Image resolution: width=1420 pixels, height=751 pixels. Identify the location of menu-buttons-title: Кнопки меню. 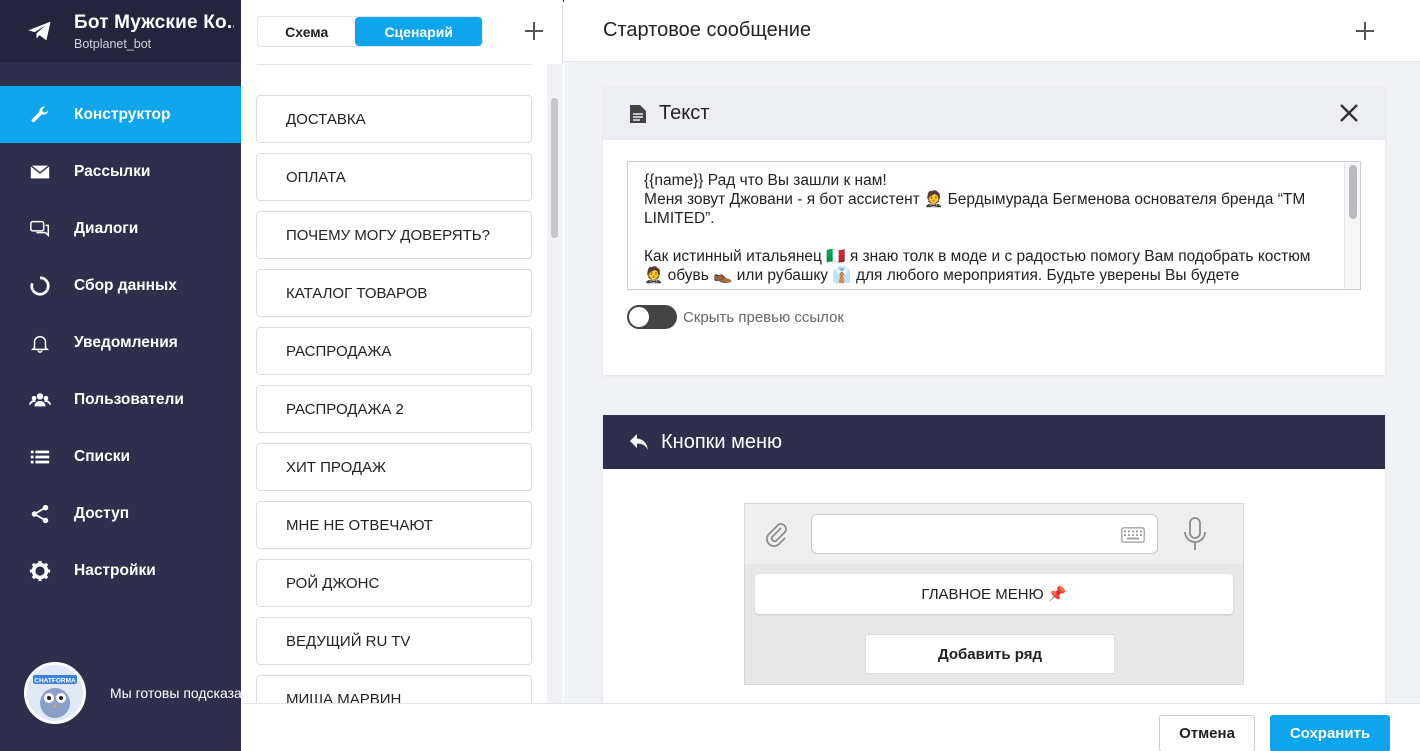
(722, 441).